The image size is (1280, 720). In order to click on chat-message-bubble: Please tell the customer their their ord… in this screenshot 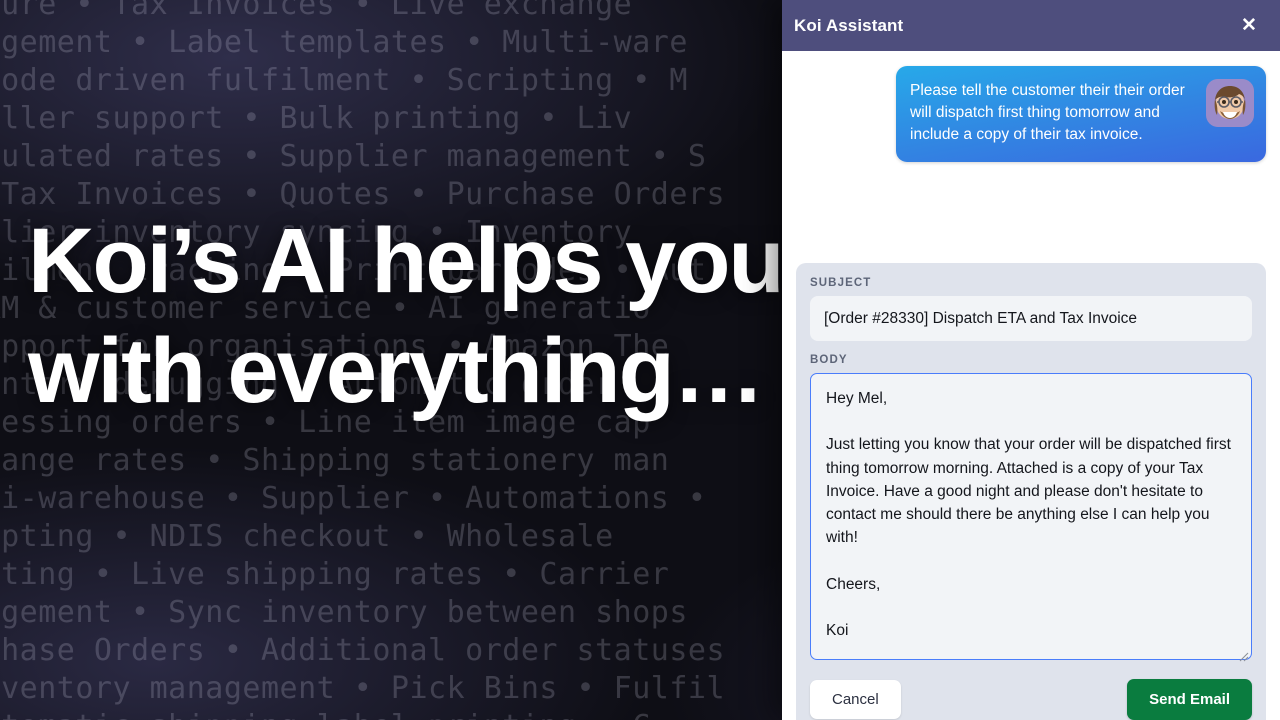, I will do `click(1081, 114)`.